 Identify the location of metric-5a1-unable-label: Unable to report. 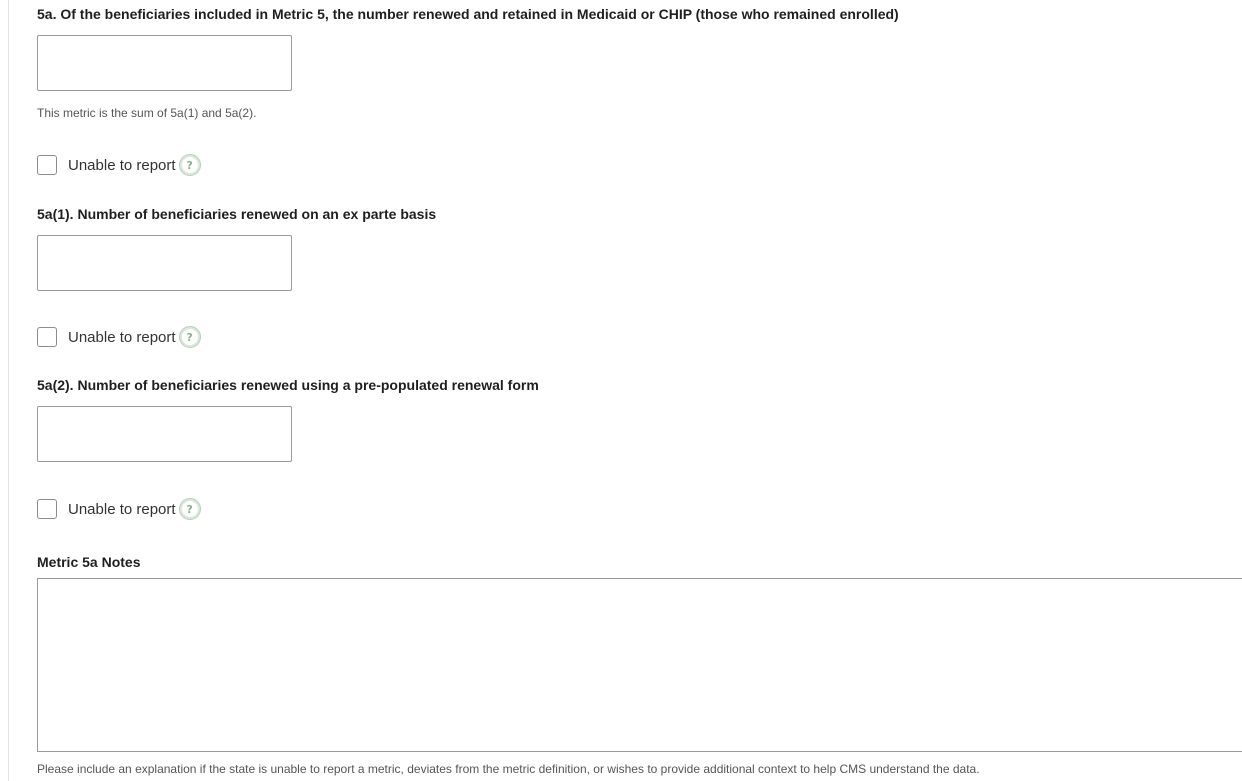
(122, 337).